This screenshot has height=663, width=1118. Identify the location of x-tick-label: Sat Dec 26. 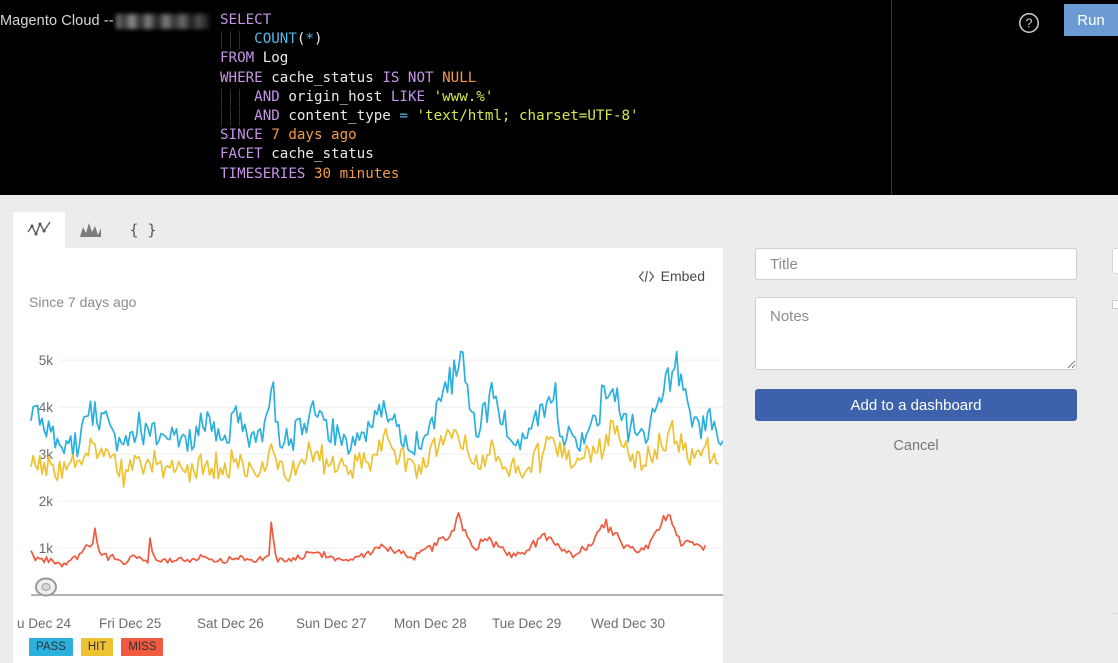
(230, 623).